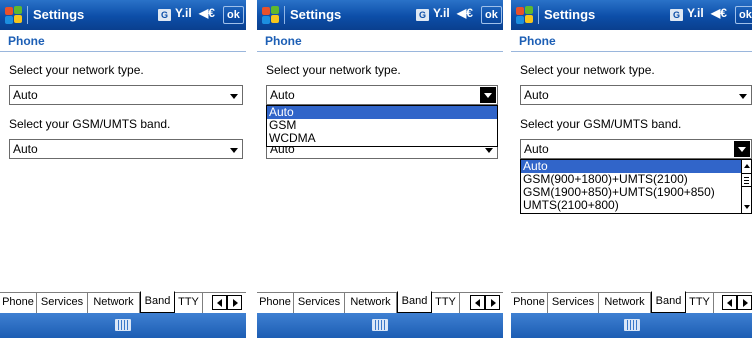 The image size is (752, 338). I want to click on scroll-thumb, so click(746, 180).